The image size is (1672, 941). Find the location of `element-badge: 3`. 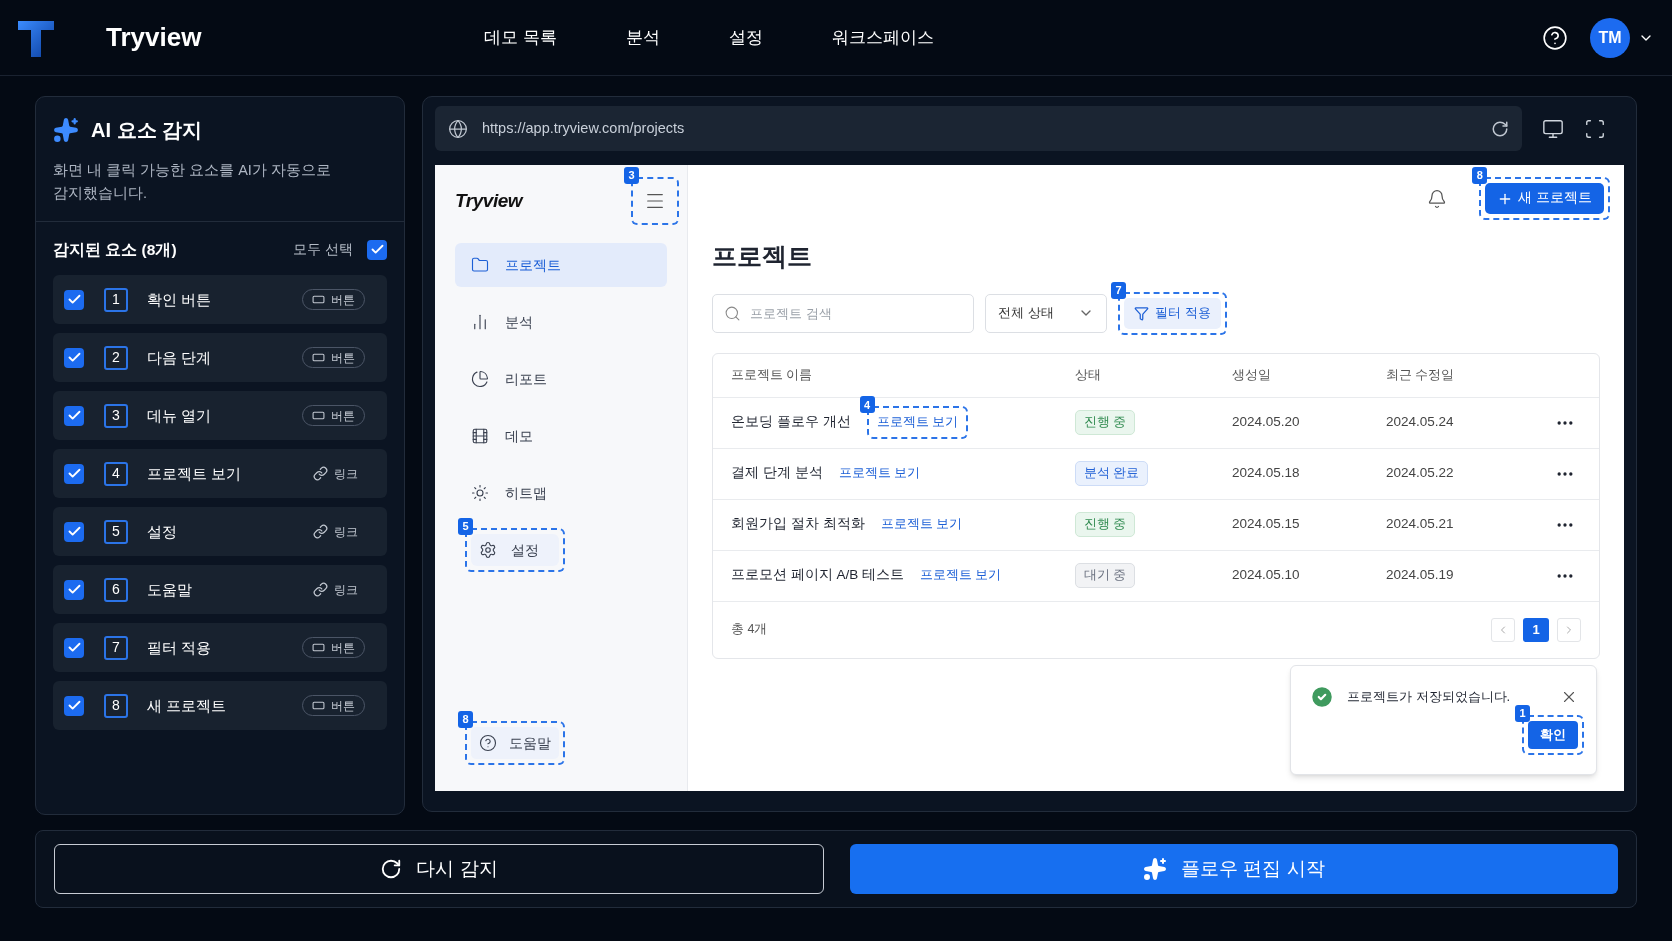

element-badge: 3 is located at coordinates (631, 175).